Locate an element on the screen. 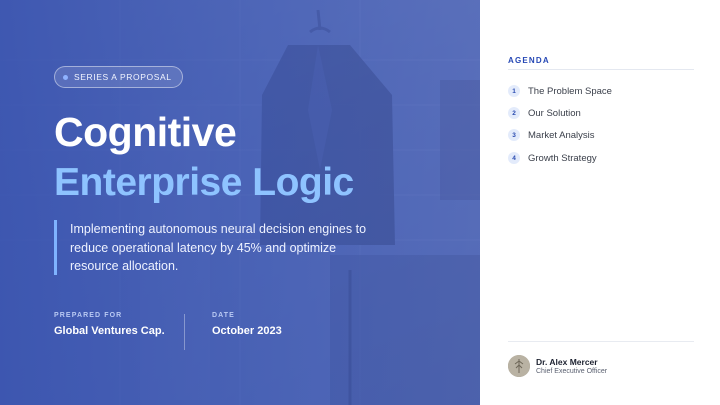  agenda-item-label: Growth Strategy is located at coordinates (562, 158).